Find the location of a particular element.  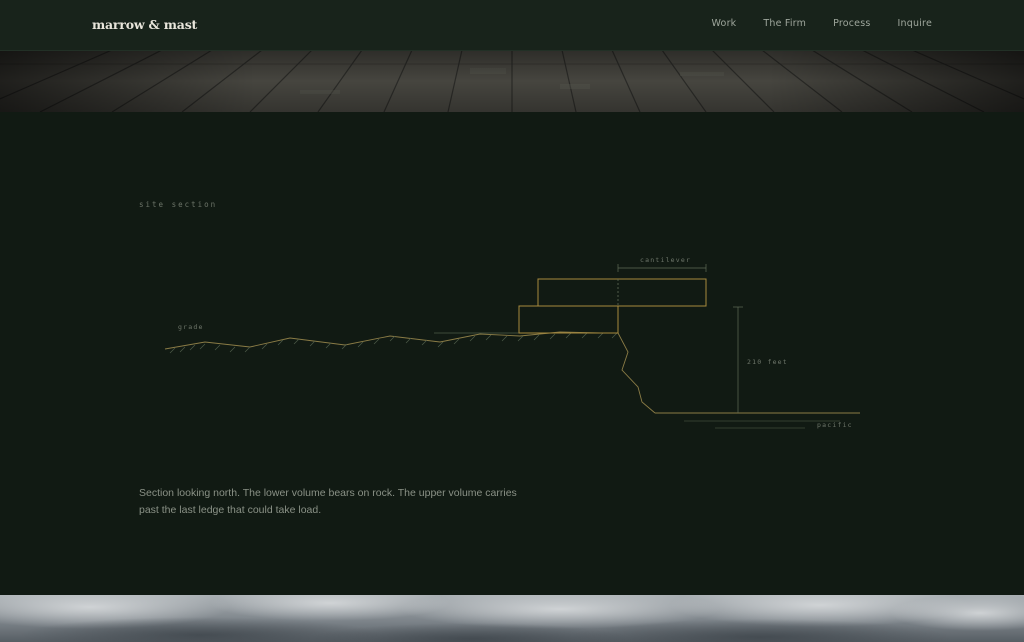

cliff-line is located at coordinates (636, 373).